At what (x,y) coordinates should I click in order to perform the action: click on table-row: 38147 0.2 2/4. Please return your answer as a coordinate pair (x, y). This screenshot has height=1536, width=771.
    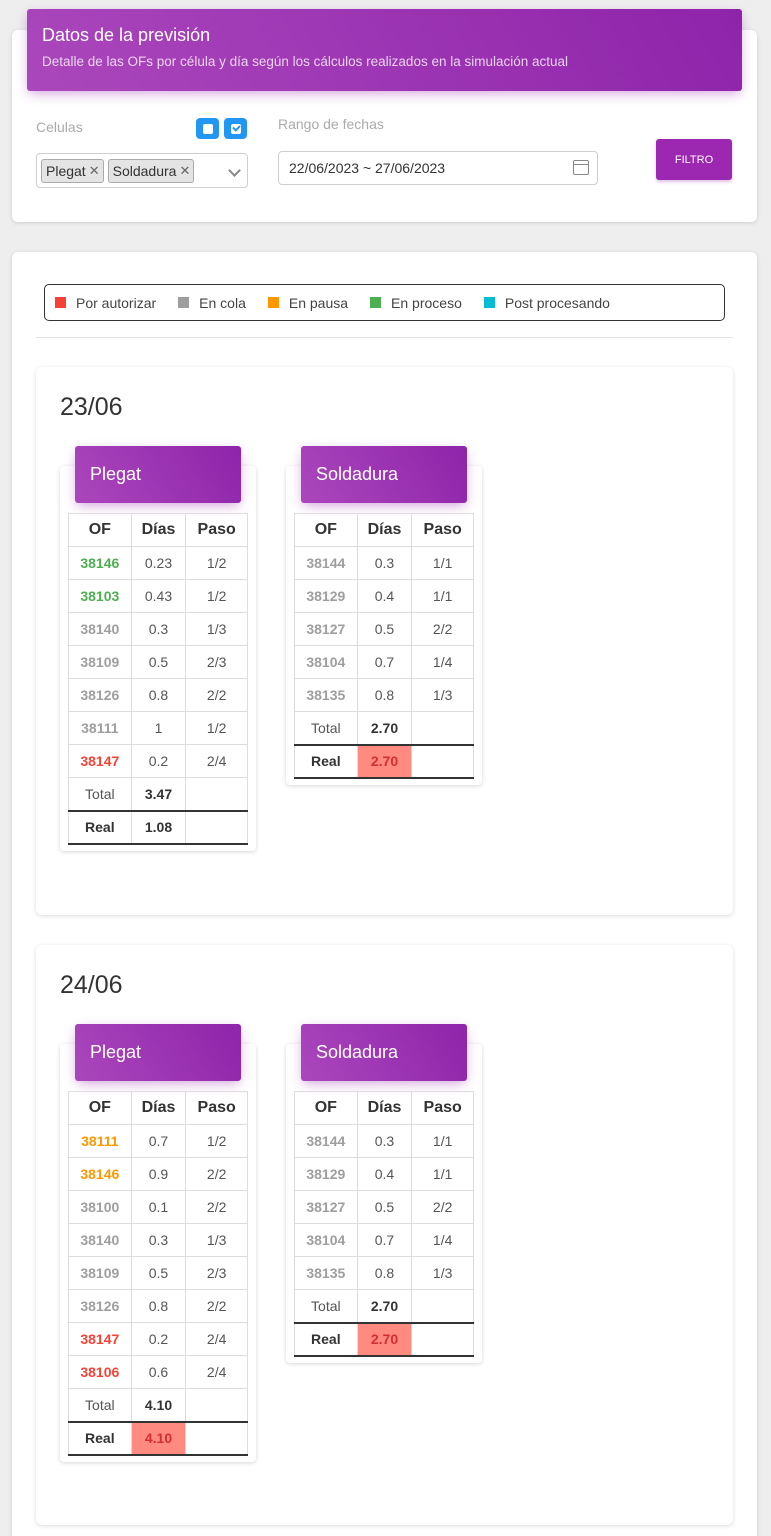
    Looking at the image, I should click on (158, 761).